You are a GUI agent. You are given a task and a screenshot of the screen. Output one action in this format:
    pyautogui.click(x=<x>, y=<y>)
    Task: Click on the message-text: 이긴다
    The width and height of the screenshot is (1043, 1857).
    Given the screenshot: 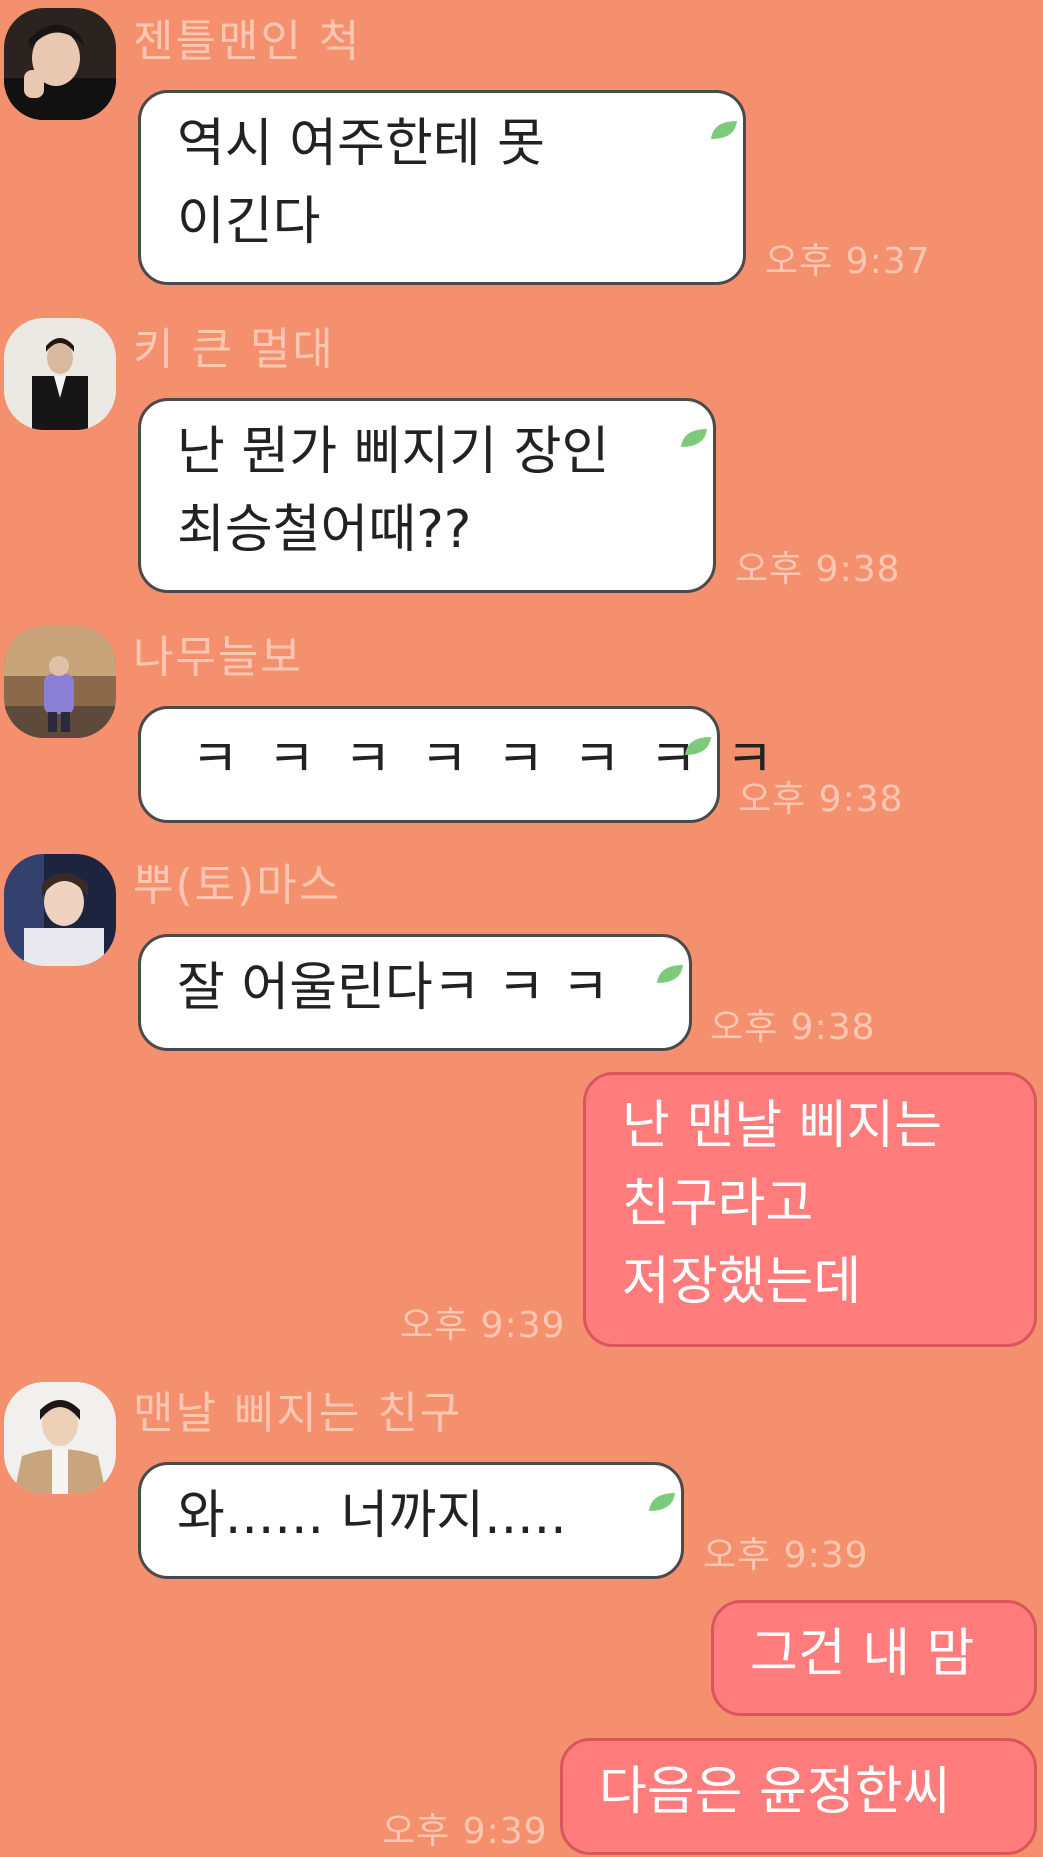 What is the action you would take?
    pyautogui.click(x=249, y=222)
    